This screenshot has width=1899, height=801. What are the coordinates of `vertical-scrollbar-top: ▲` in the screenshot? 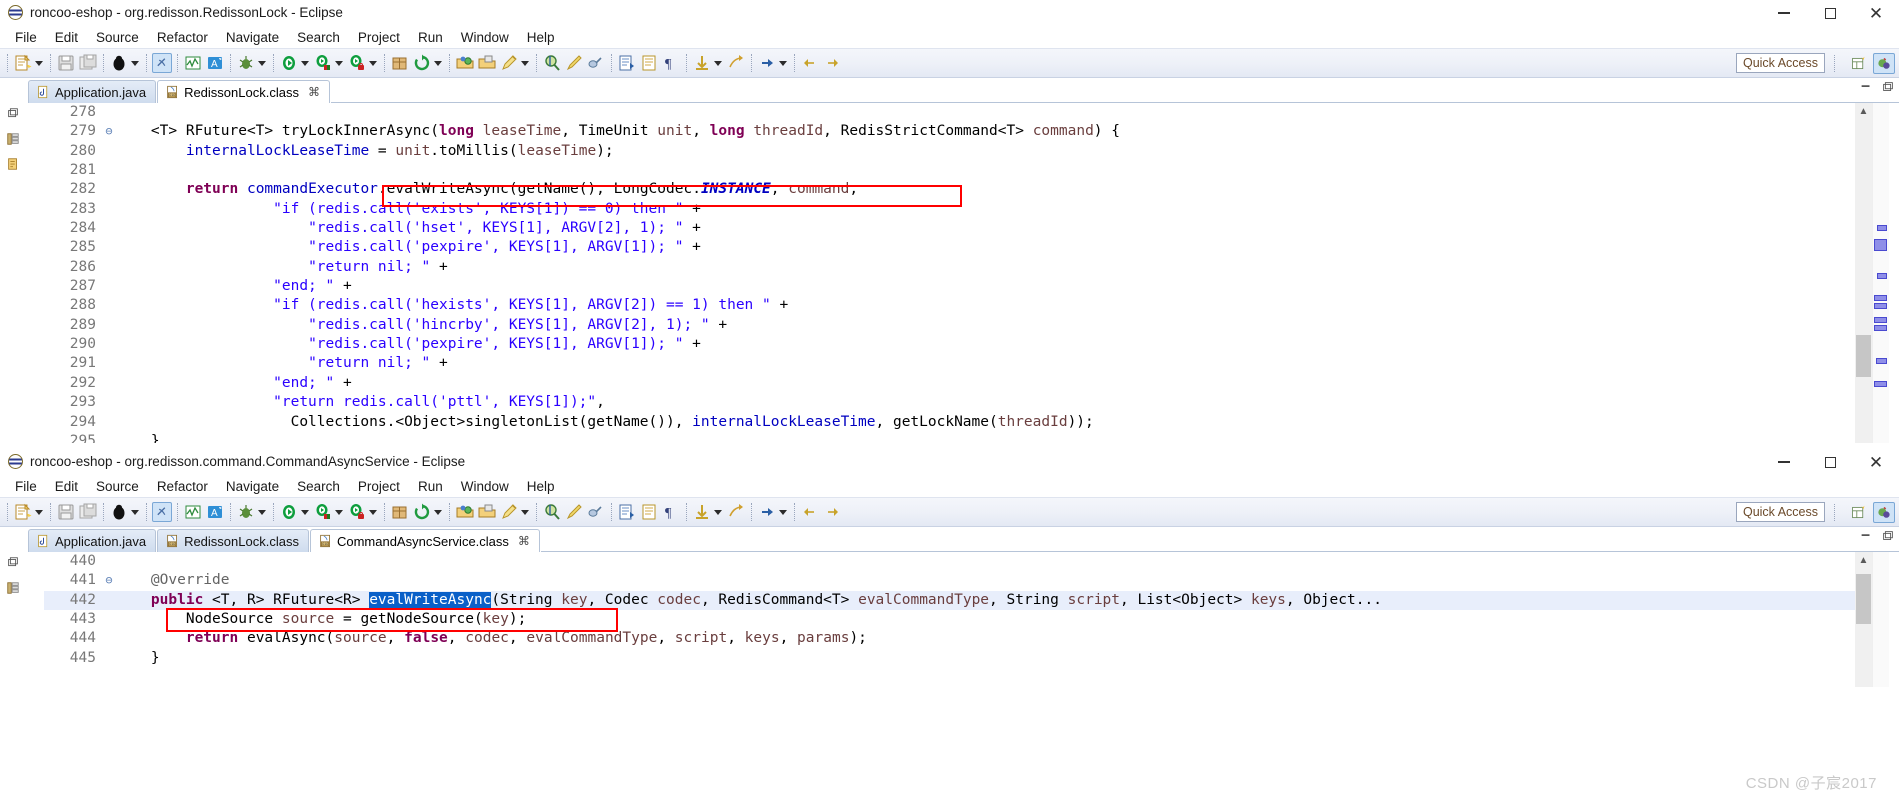 It's located at (1863, 273).